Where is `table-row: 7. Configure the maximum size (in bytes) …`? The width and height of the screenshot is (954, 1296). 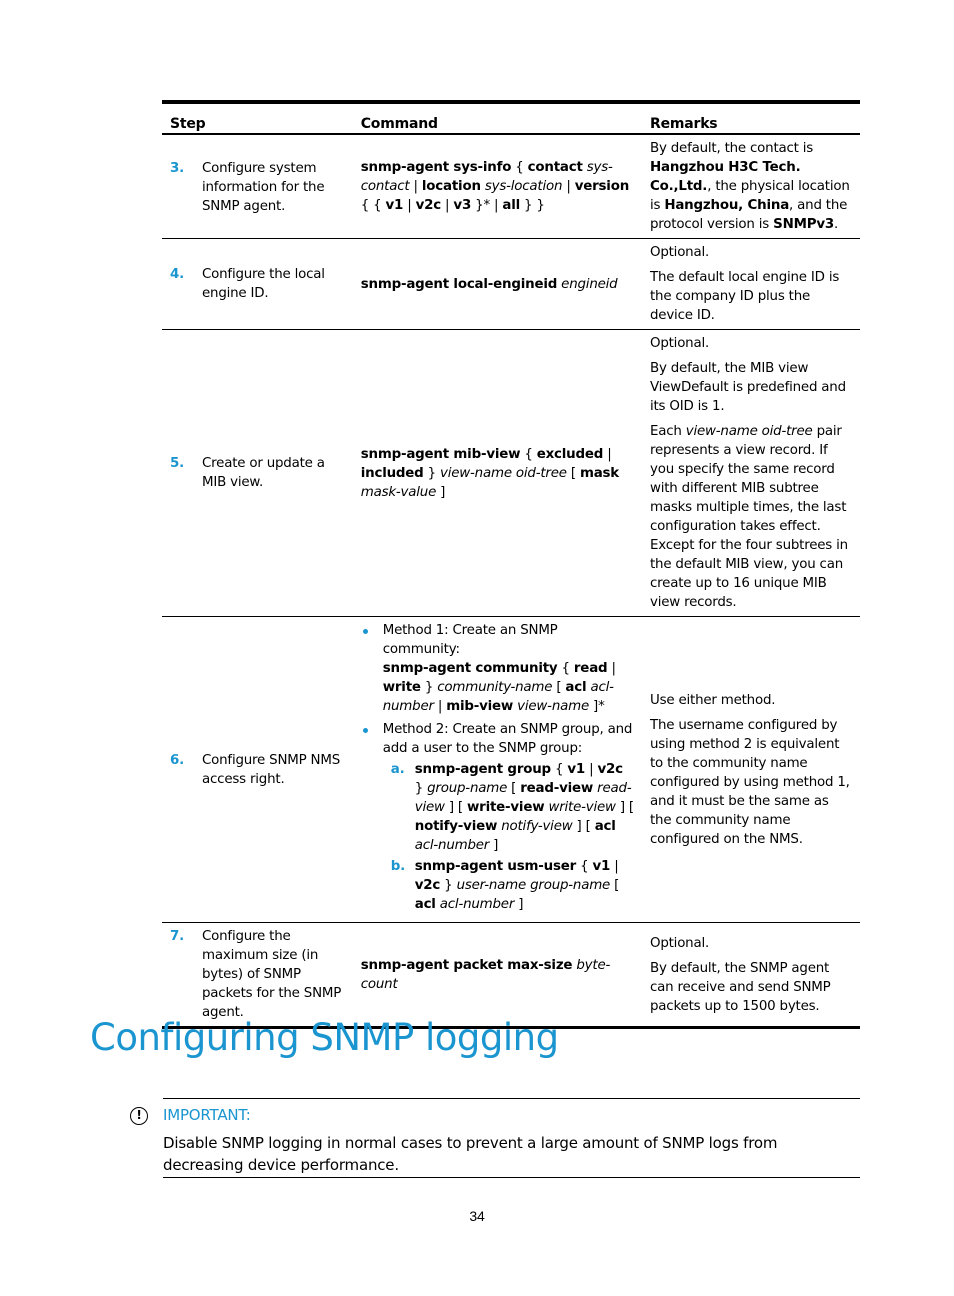
table-row: 7. Configure the maximum size (in bytes) … is located at coordinates (511, 975).